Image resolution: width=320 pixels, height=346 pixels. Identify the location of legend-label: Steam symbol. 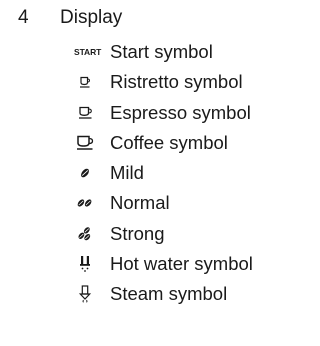
(169, 294).